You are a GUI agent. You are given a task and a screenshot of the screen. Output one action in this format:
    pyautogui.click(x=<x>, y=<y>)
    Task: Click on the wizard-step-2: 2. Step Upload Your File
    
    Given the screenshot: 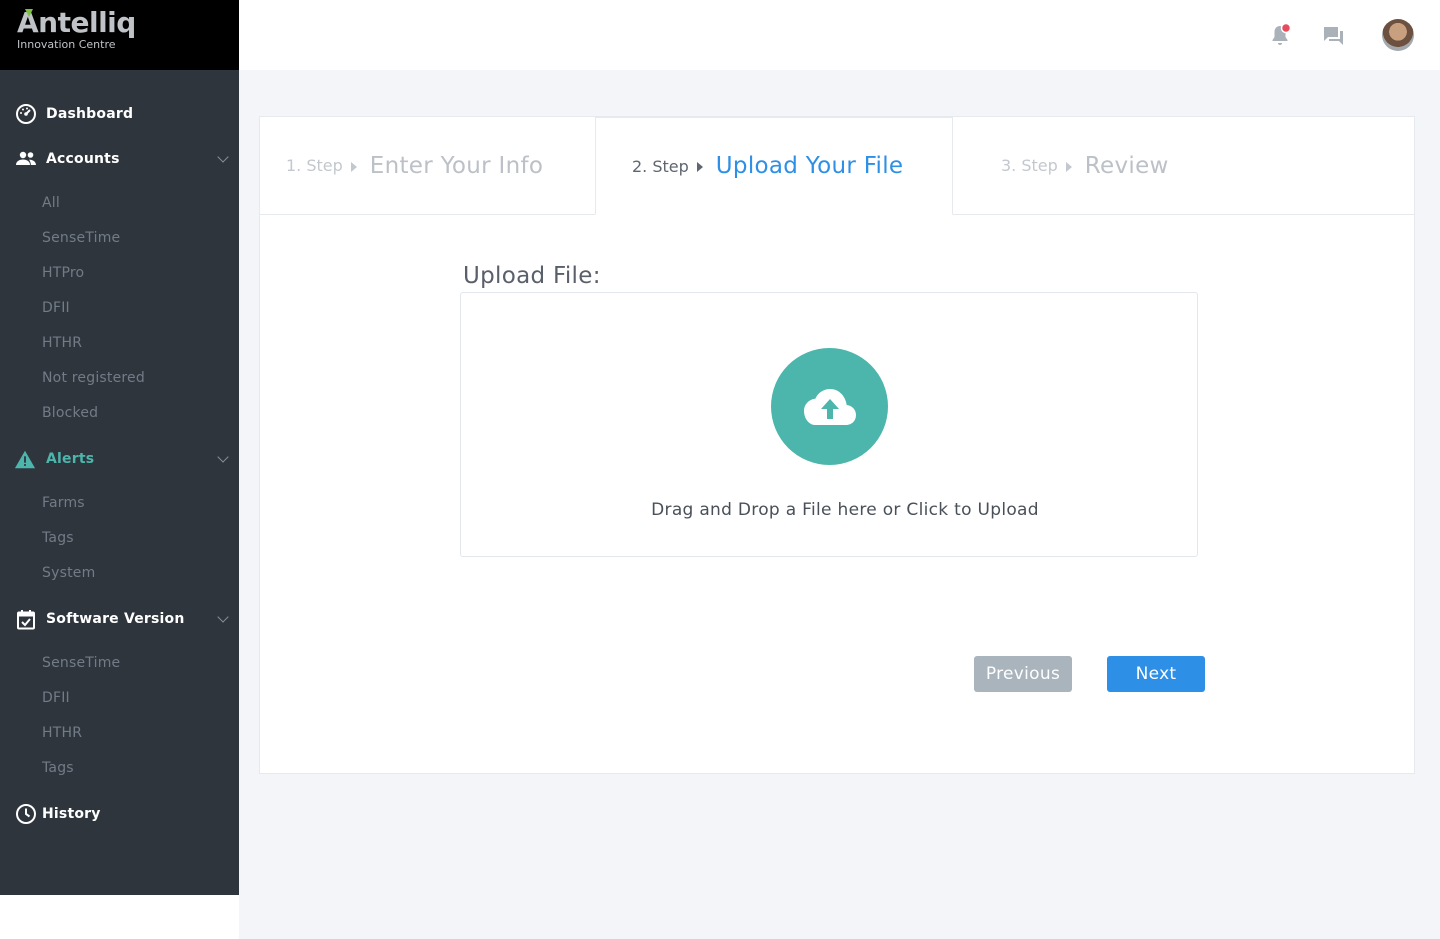 What is the action you would take?
    pyautogui.click(x=774, y=166)
    